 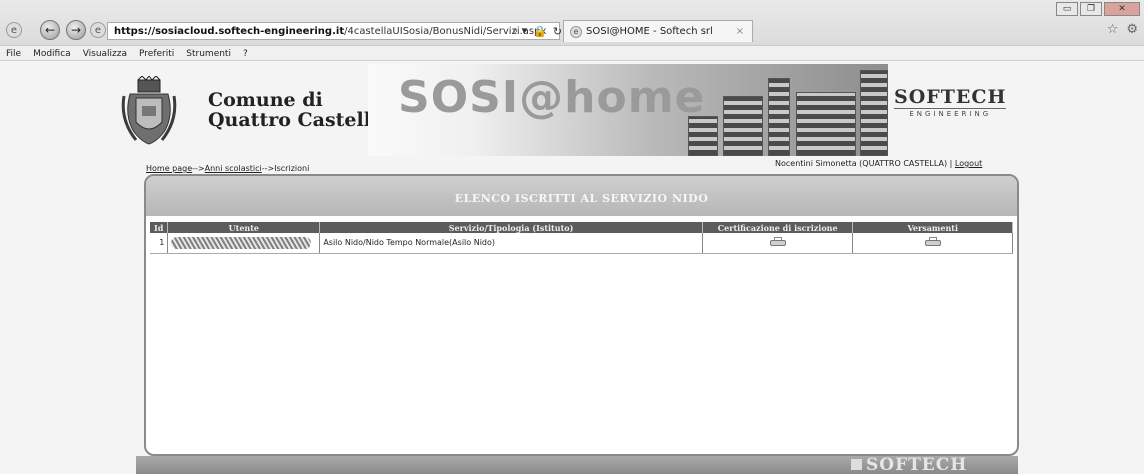 I want to click on softech-name: SOFTECH, so click(x=950, y=97).